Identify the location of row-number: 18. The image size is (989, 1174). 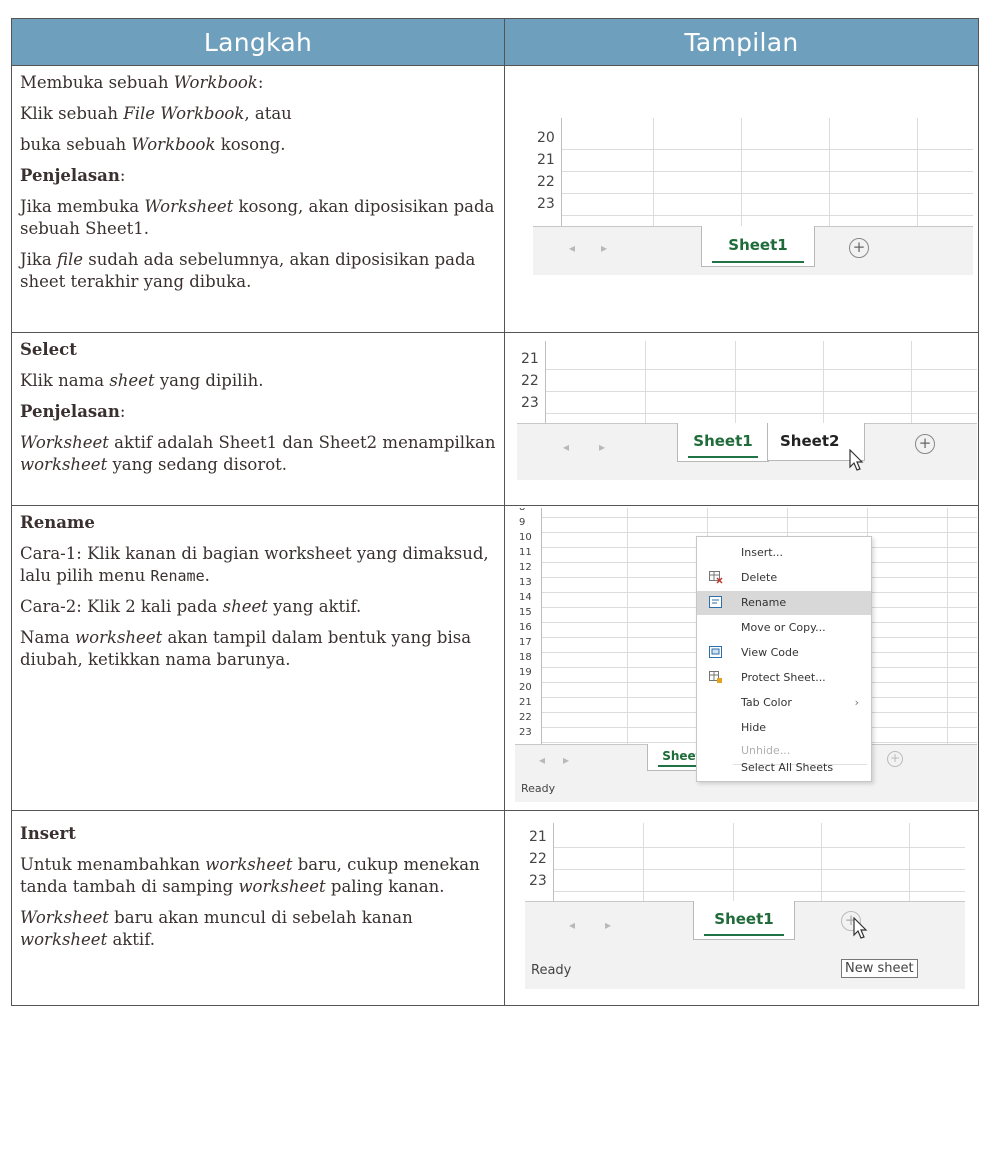
(525, 657).